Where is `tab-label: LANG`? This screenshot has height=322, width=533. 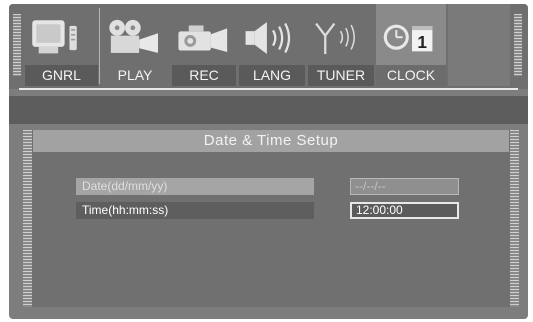
tab-label: LANG is located at coordinates (272, 75).